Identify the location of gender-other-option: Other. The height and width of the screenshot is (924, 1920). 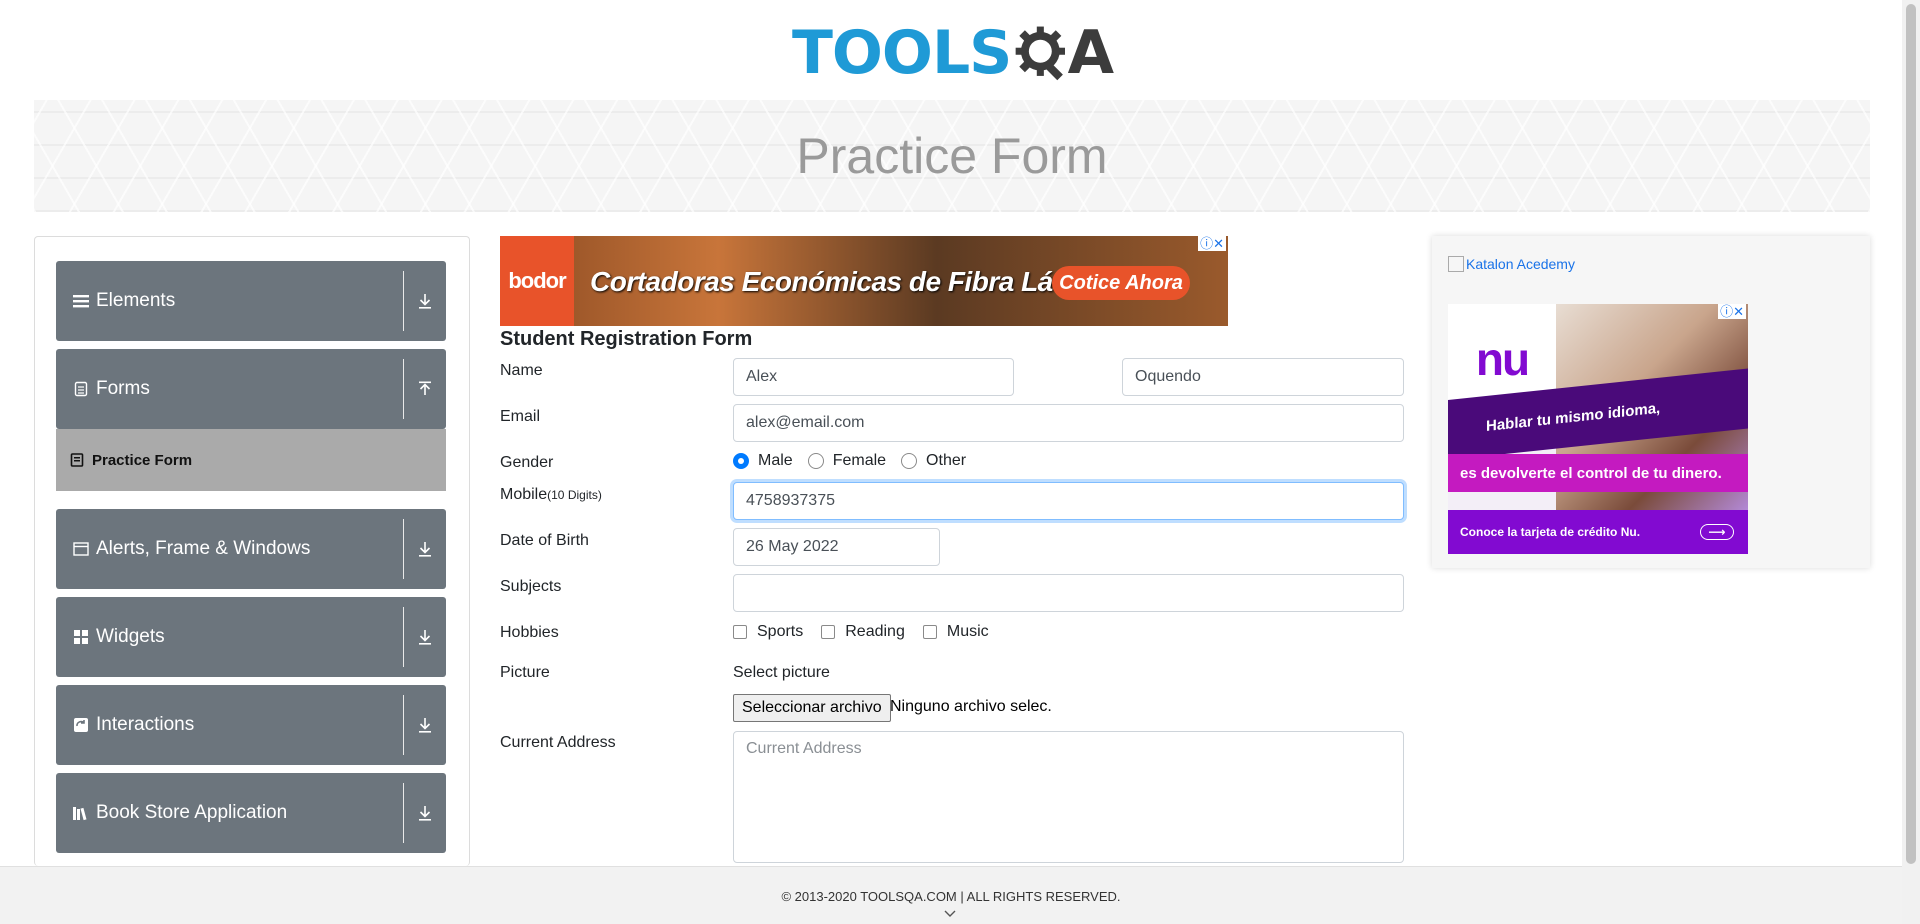
(933, 461).